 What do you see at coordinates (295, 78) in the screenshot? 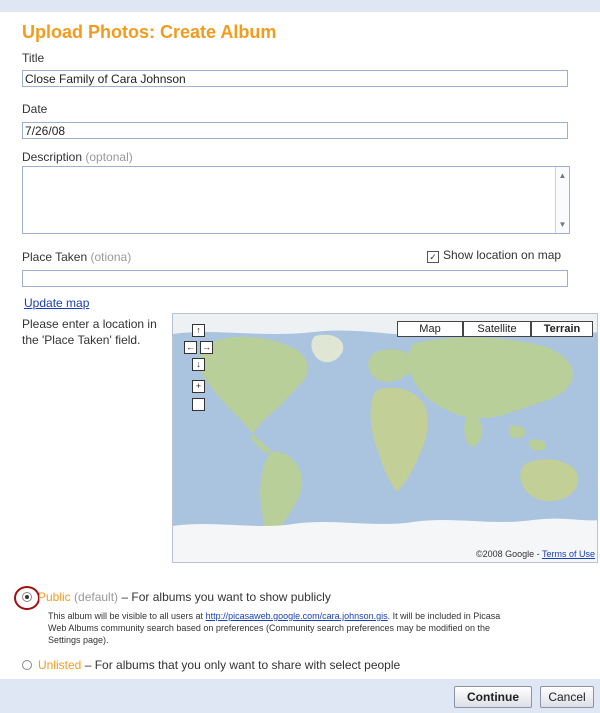
I see `title-input: Close Family of Cara Johnson` at bounding box center [295, 78].